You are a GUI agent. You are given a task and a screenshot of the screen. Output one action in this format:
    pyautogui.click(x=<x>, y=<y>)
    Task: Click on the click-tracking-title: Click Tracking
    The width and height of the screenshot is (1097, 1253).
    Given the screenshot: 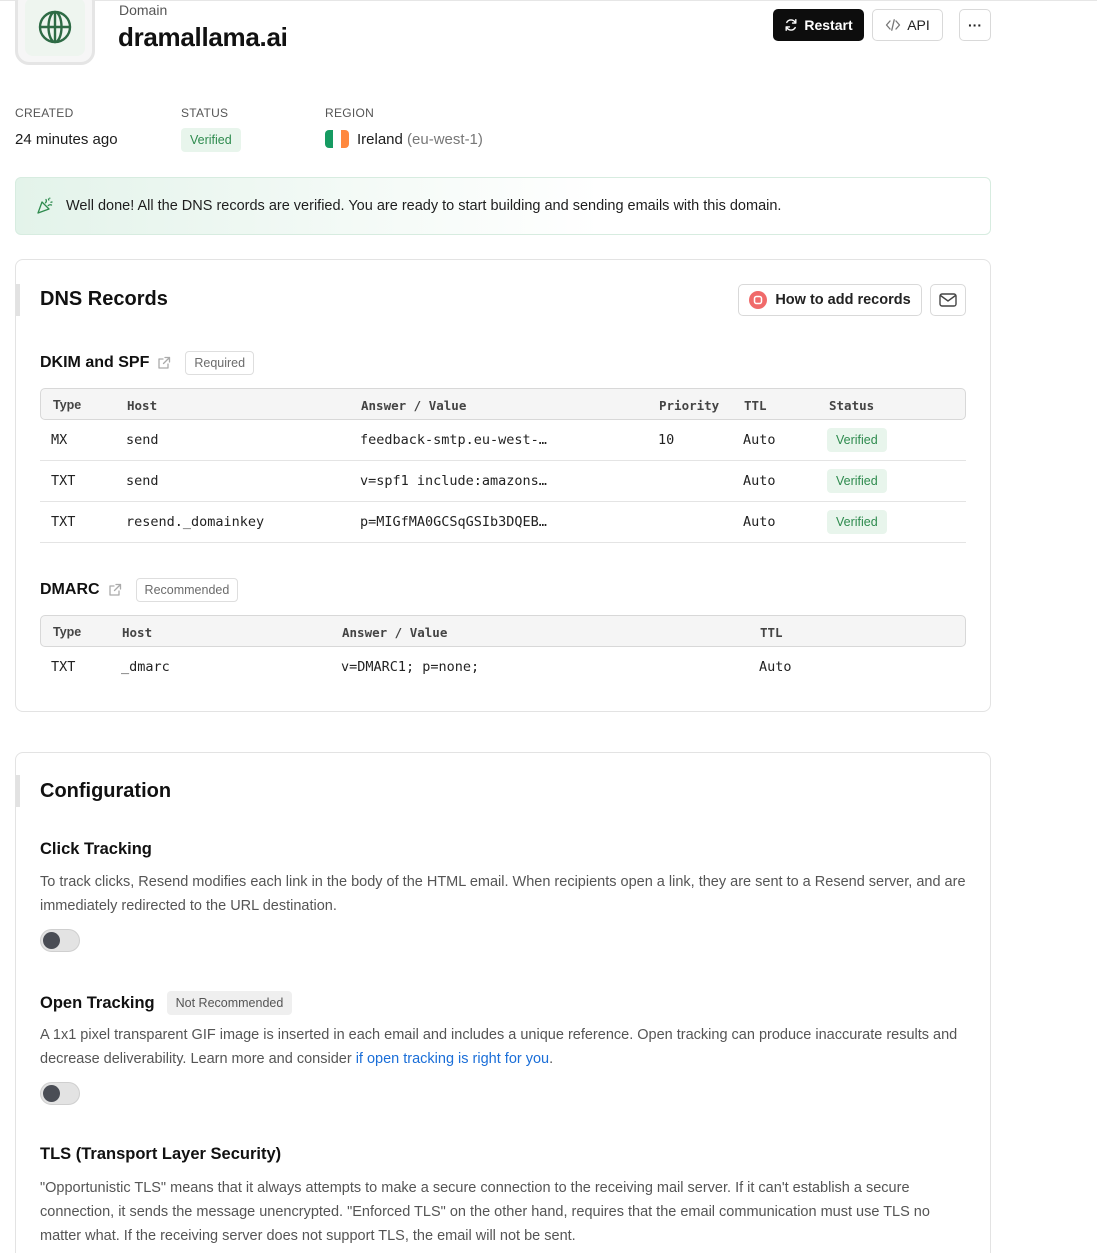 What is the action you would take?
    pyautogui.click(x=96, y=849)
    